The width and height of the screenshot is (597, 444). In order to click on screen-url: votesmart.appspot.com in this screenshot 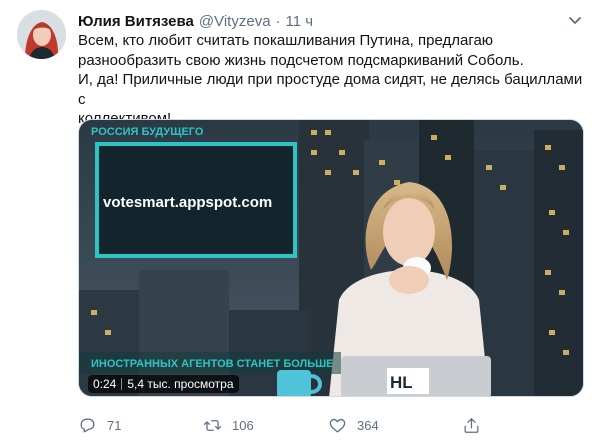, I will do `click(187, 202)`.